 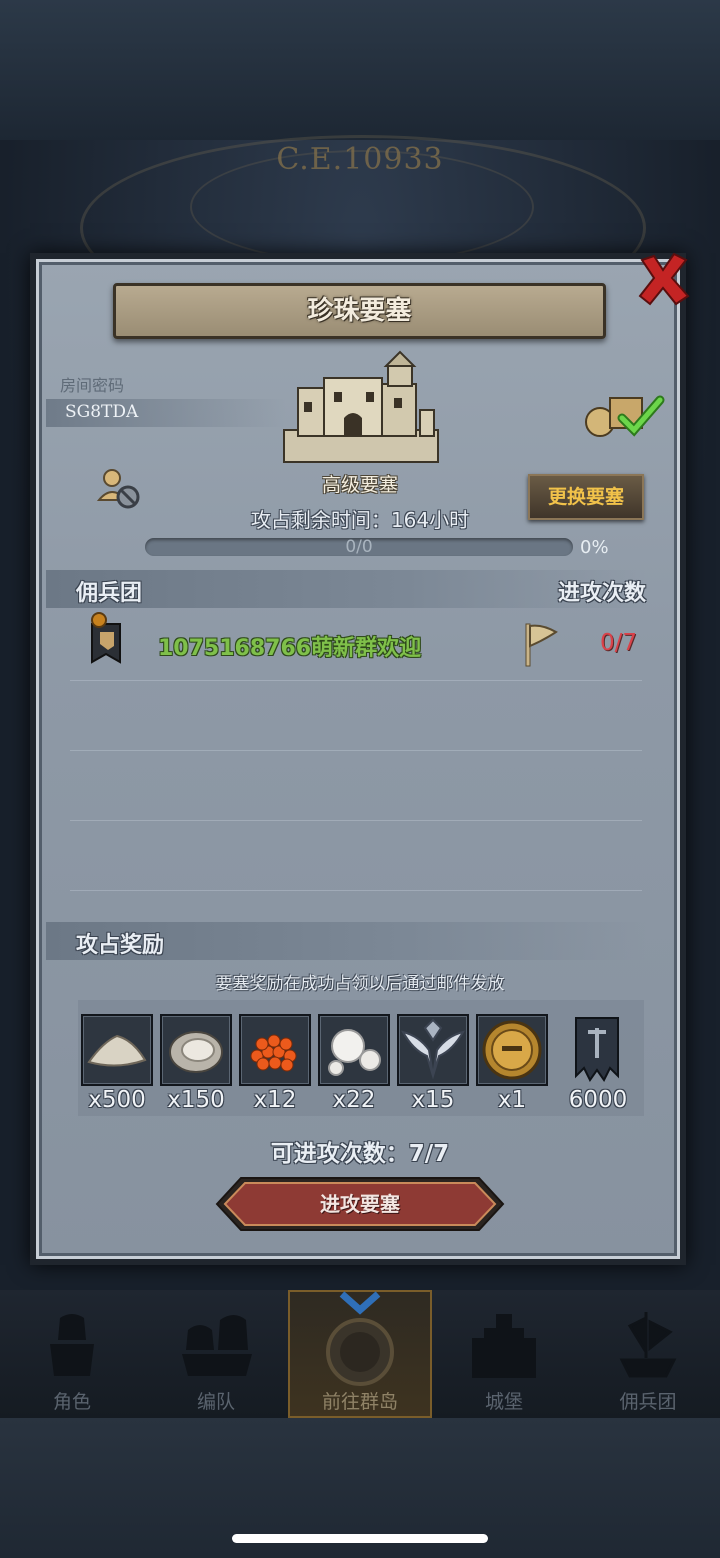 What do you see at coordinates (648, 1402) in the screenshot?
I see `nav-label: 佣兵团` at bounding box center [648, 1402].